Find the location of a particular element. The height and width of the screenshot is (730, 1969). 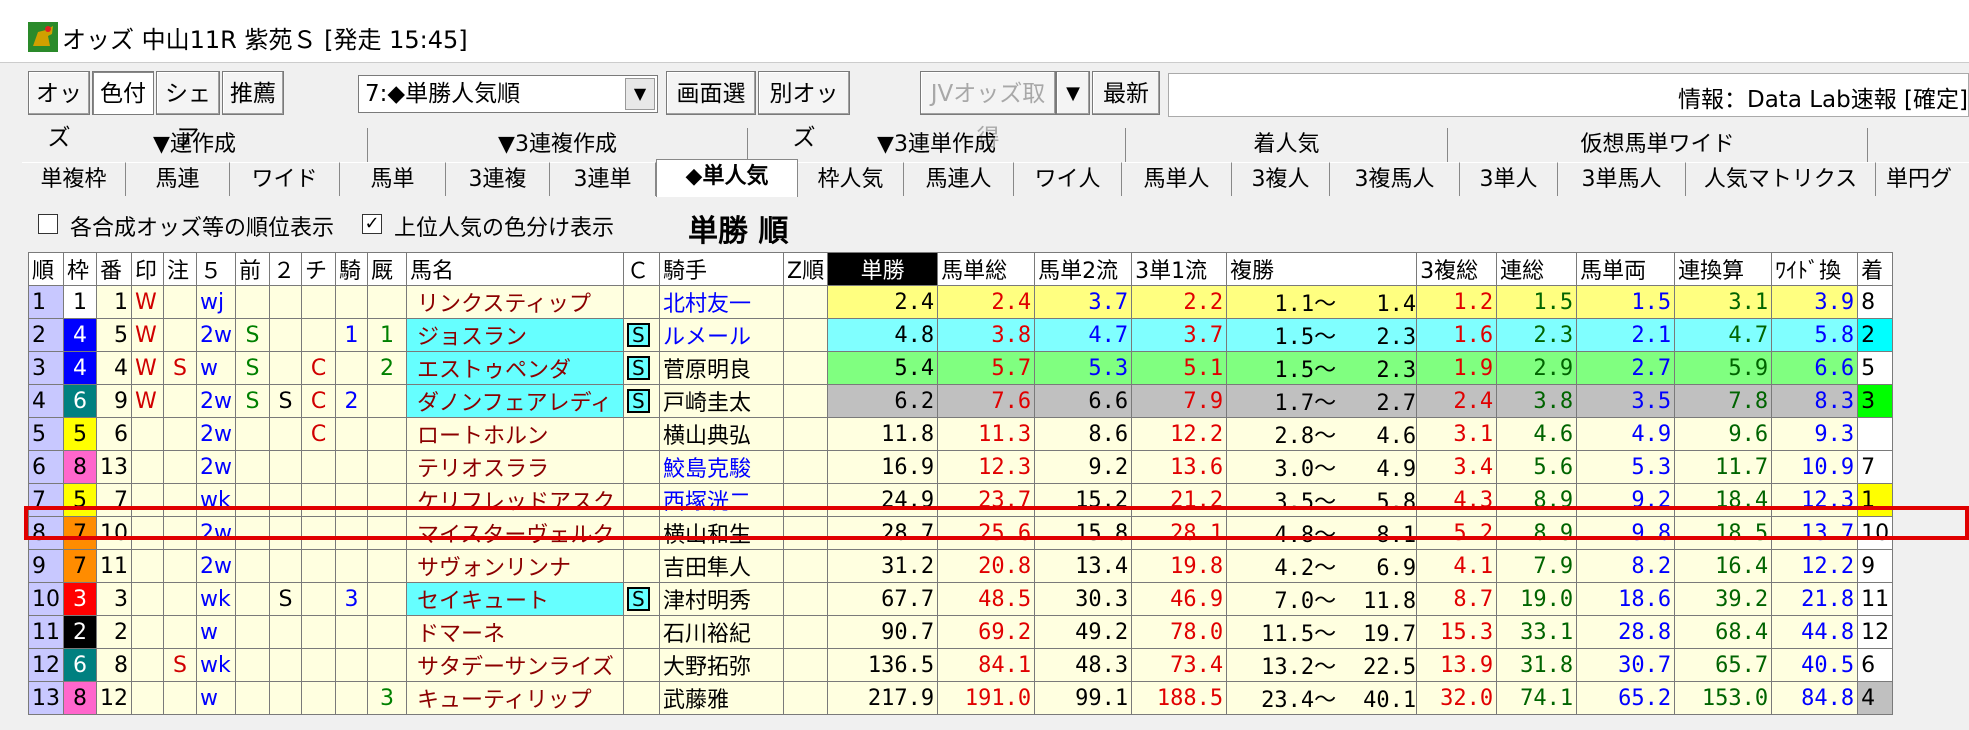

tab-waku-ninki: 枠人気 is located at coordinates (851, 179).